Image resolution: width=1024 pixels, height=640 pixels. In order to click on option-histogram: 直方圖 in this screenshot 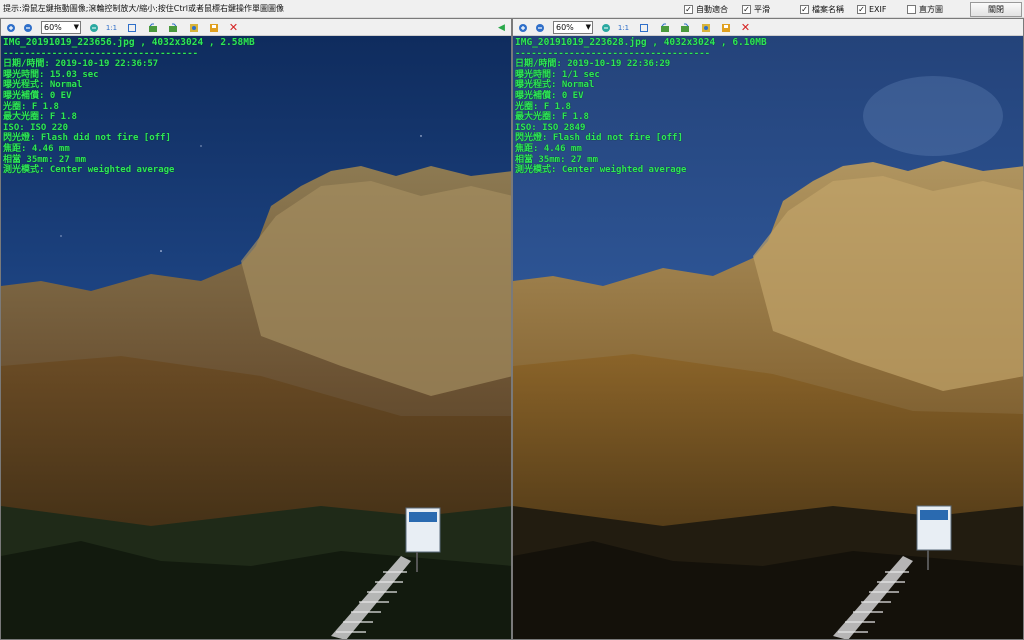, I will do `click(925, 9)`.